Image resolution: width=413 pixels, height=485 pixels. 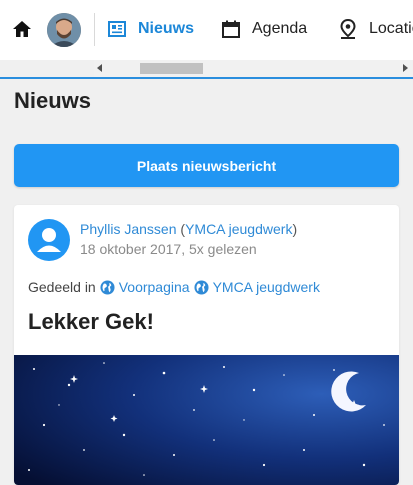 I want to click on post-news-button: Plaats nieuwsbericht, so click(x=206, y=165).